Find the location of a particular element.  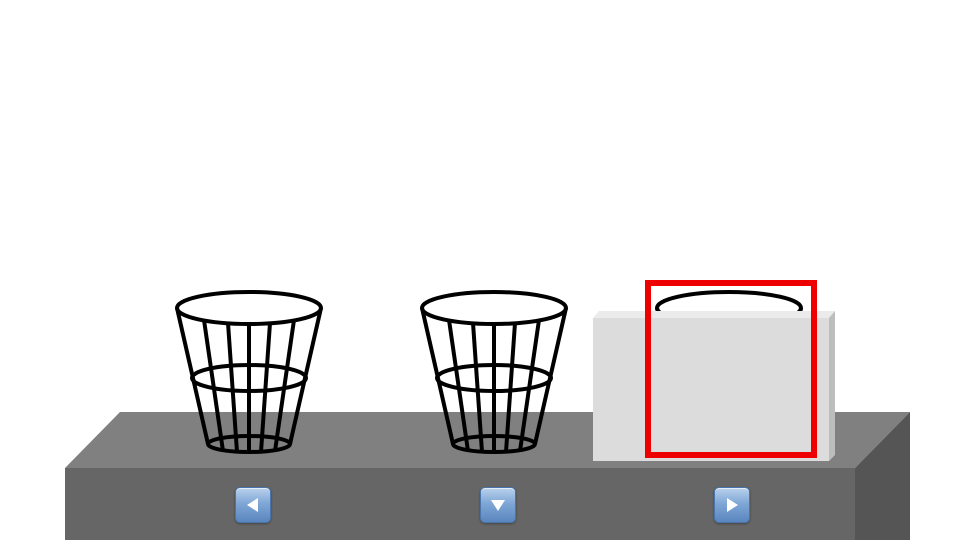

arrow-down-icon is located at coordinates (498, 505).